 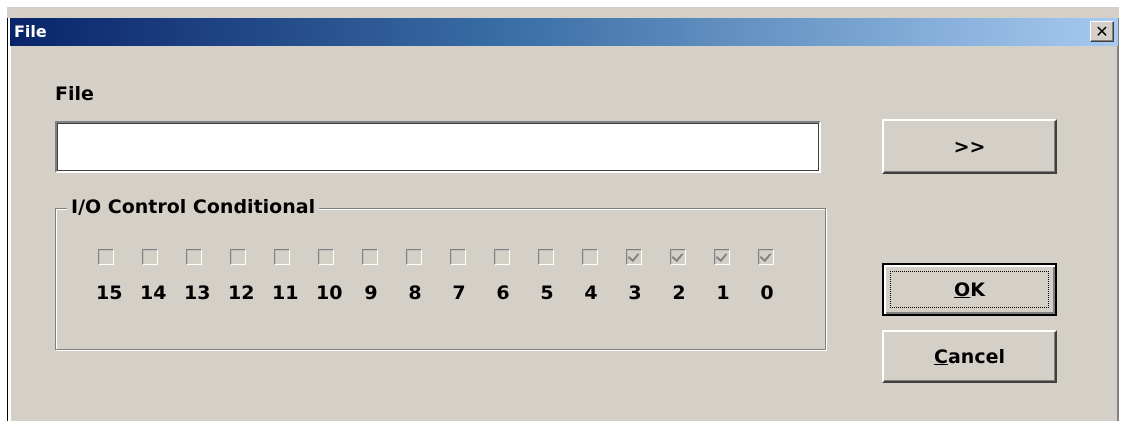 I want to click on cancel-button: Cancel, so click(x=969, y=356).